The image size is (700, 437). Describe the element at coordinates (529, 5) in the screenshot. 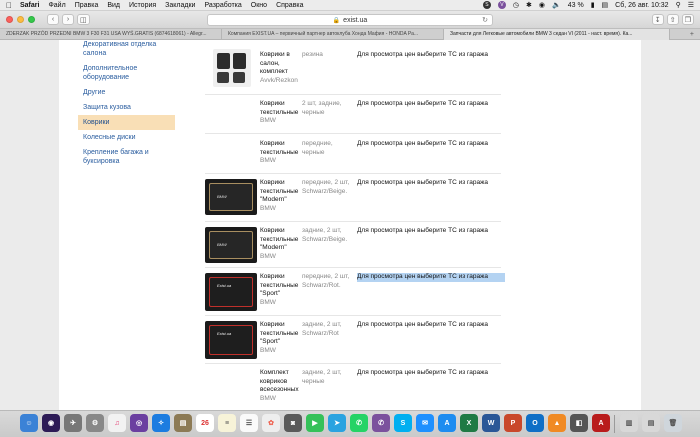

I see `bluetooth-icon: ✱` at that location.